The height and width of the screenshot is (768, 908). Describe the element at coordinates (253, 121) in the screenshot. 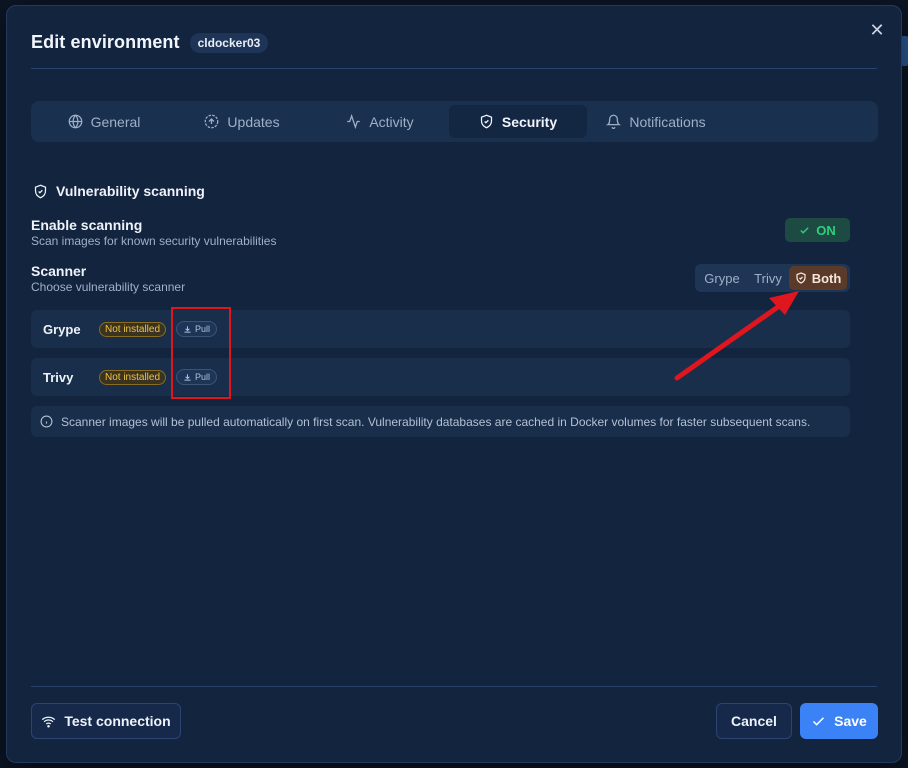

I see `tab-label: Updates` at that location.